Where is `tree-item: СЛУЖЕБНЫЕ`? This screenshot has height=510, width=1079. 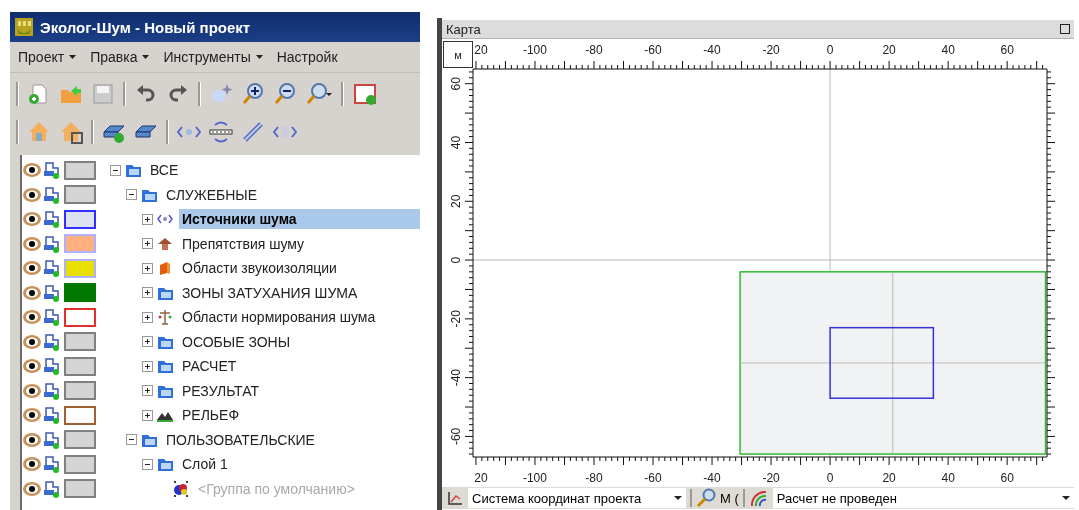
tree-item: СЛУЖЕБНЫЕ is located at coordinates (291, 194).